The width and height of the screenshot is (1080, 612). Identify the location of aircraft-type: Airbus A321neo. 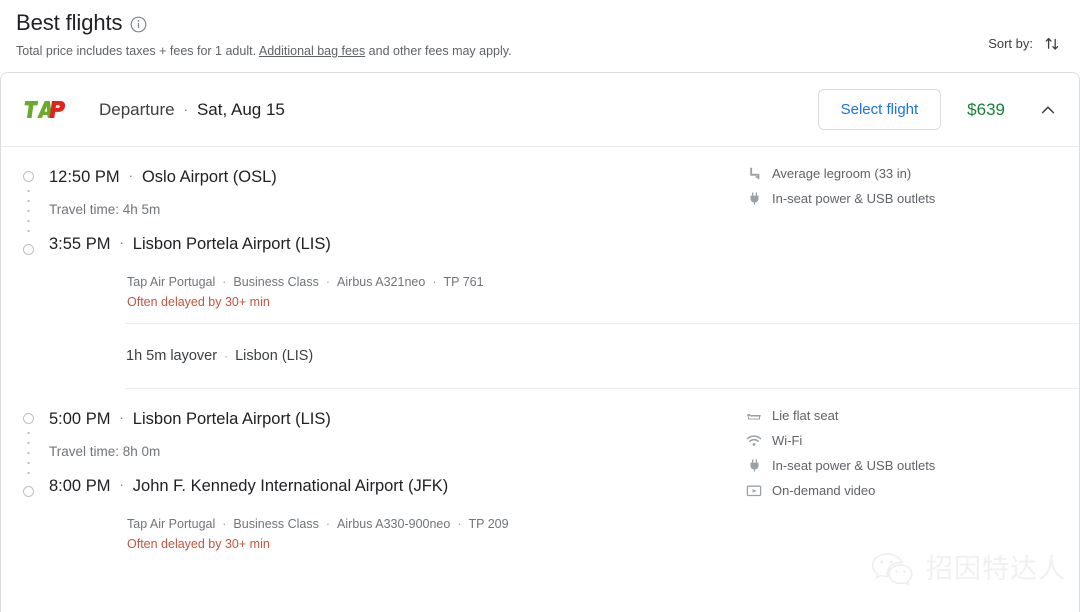
(381, 282).